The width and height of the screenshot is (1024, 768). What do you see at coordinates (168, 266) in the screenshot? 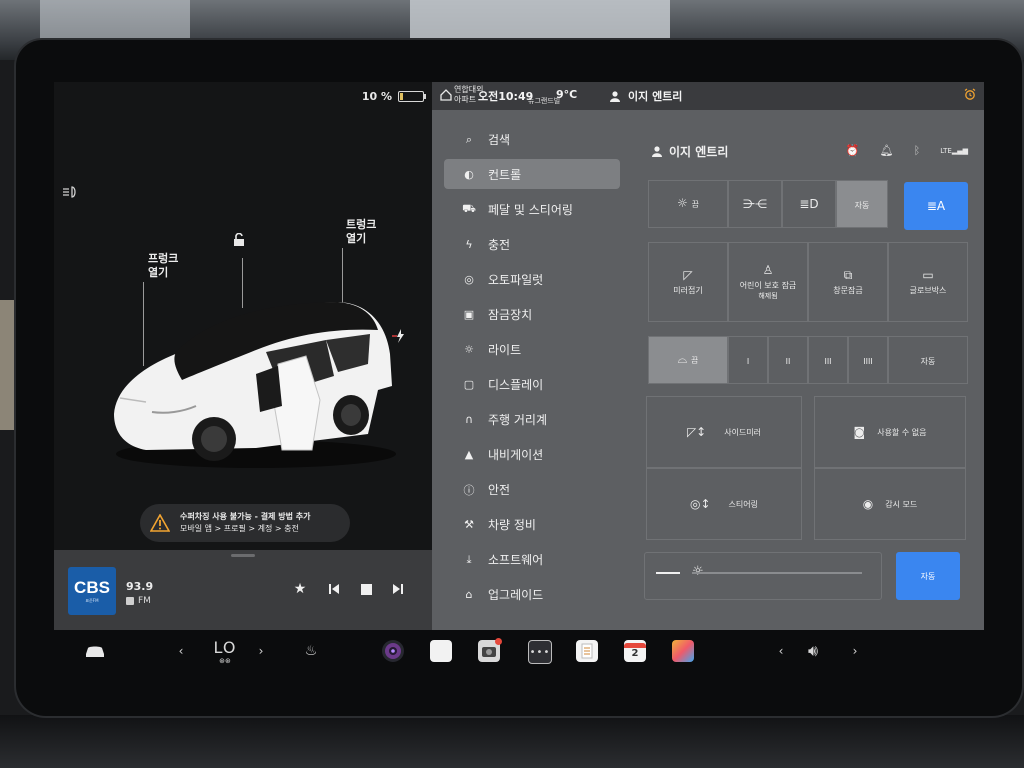
I see `open-frunk-button: 프렁크 열기` at bounding box center [168, 266].